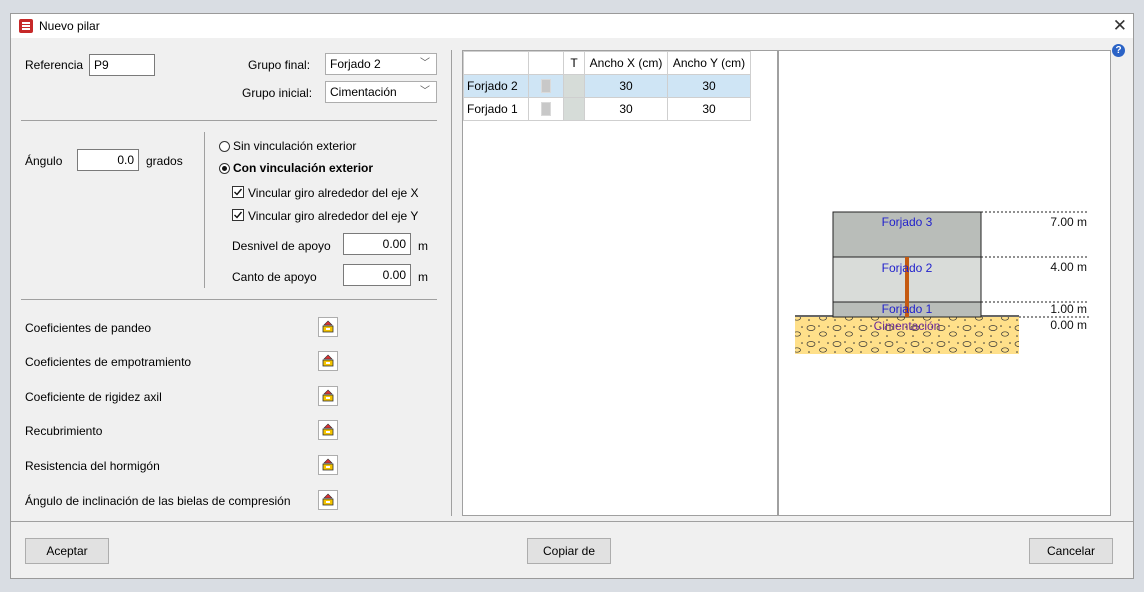  Describe the element at coordinates (224, 168) in the screenshot. I see `radio-con-vinculacion` at that location.